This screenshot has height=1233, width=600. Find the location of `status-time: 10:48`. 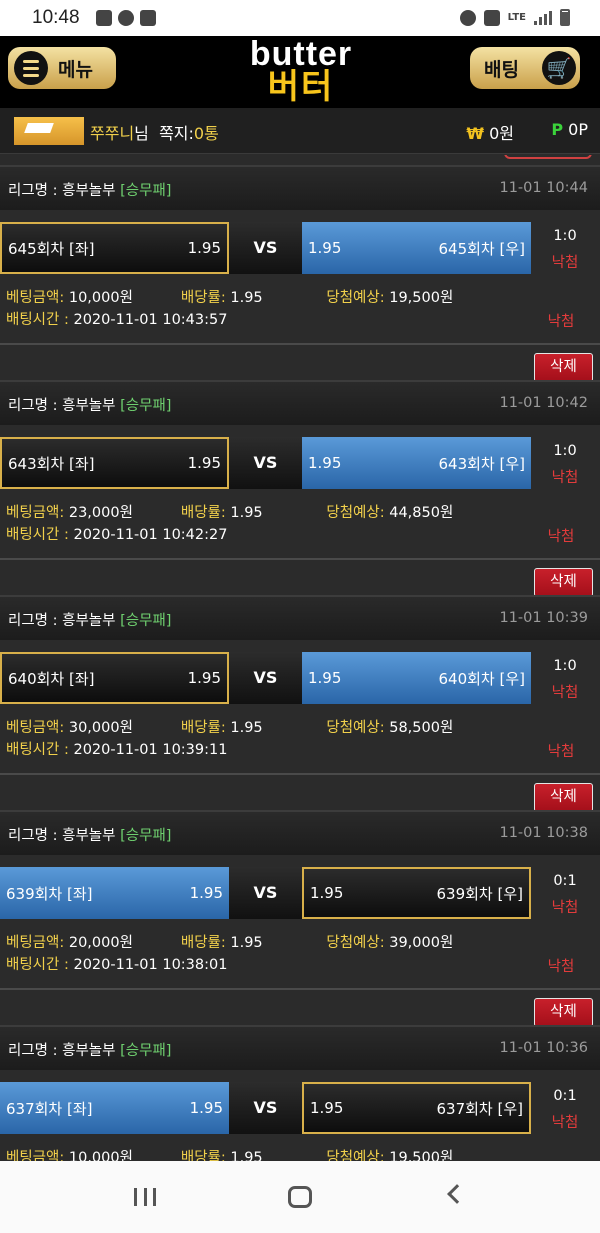

status-time: 10:48 is located at coordinates (56, 17).